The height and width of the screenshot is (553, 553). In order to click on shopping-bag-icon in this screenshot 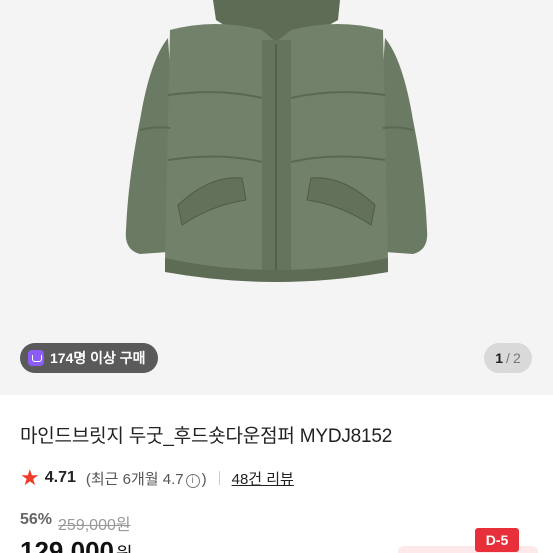, I will do `click(36, 358)`.